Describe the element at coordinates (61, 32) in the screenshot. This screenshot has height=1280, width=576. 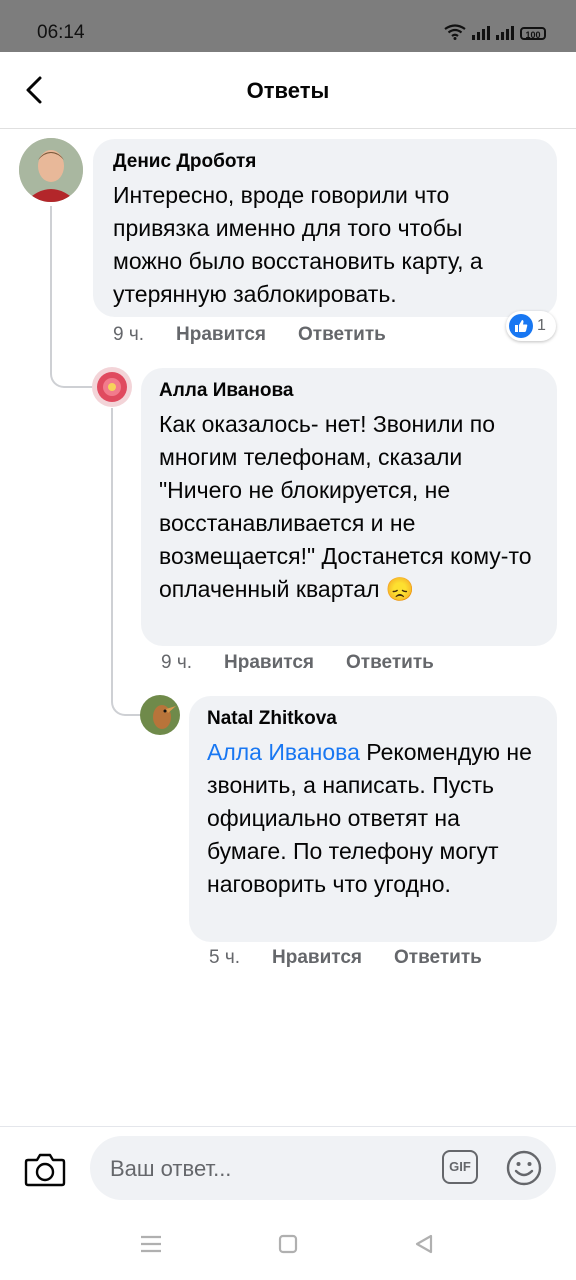
I see `status-time: 06:14` at that location.